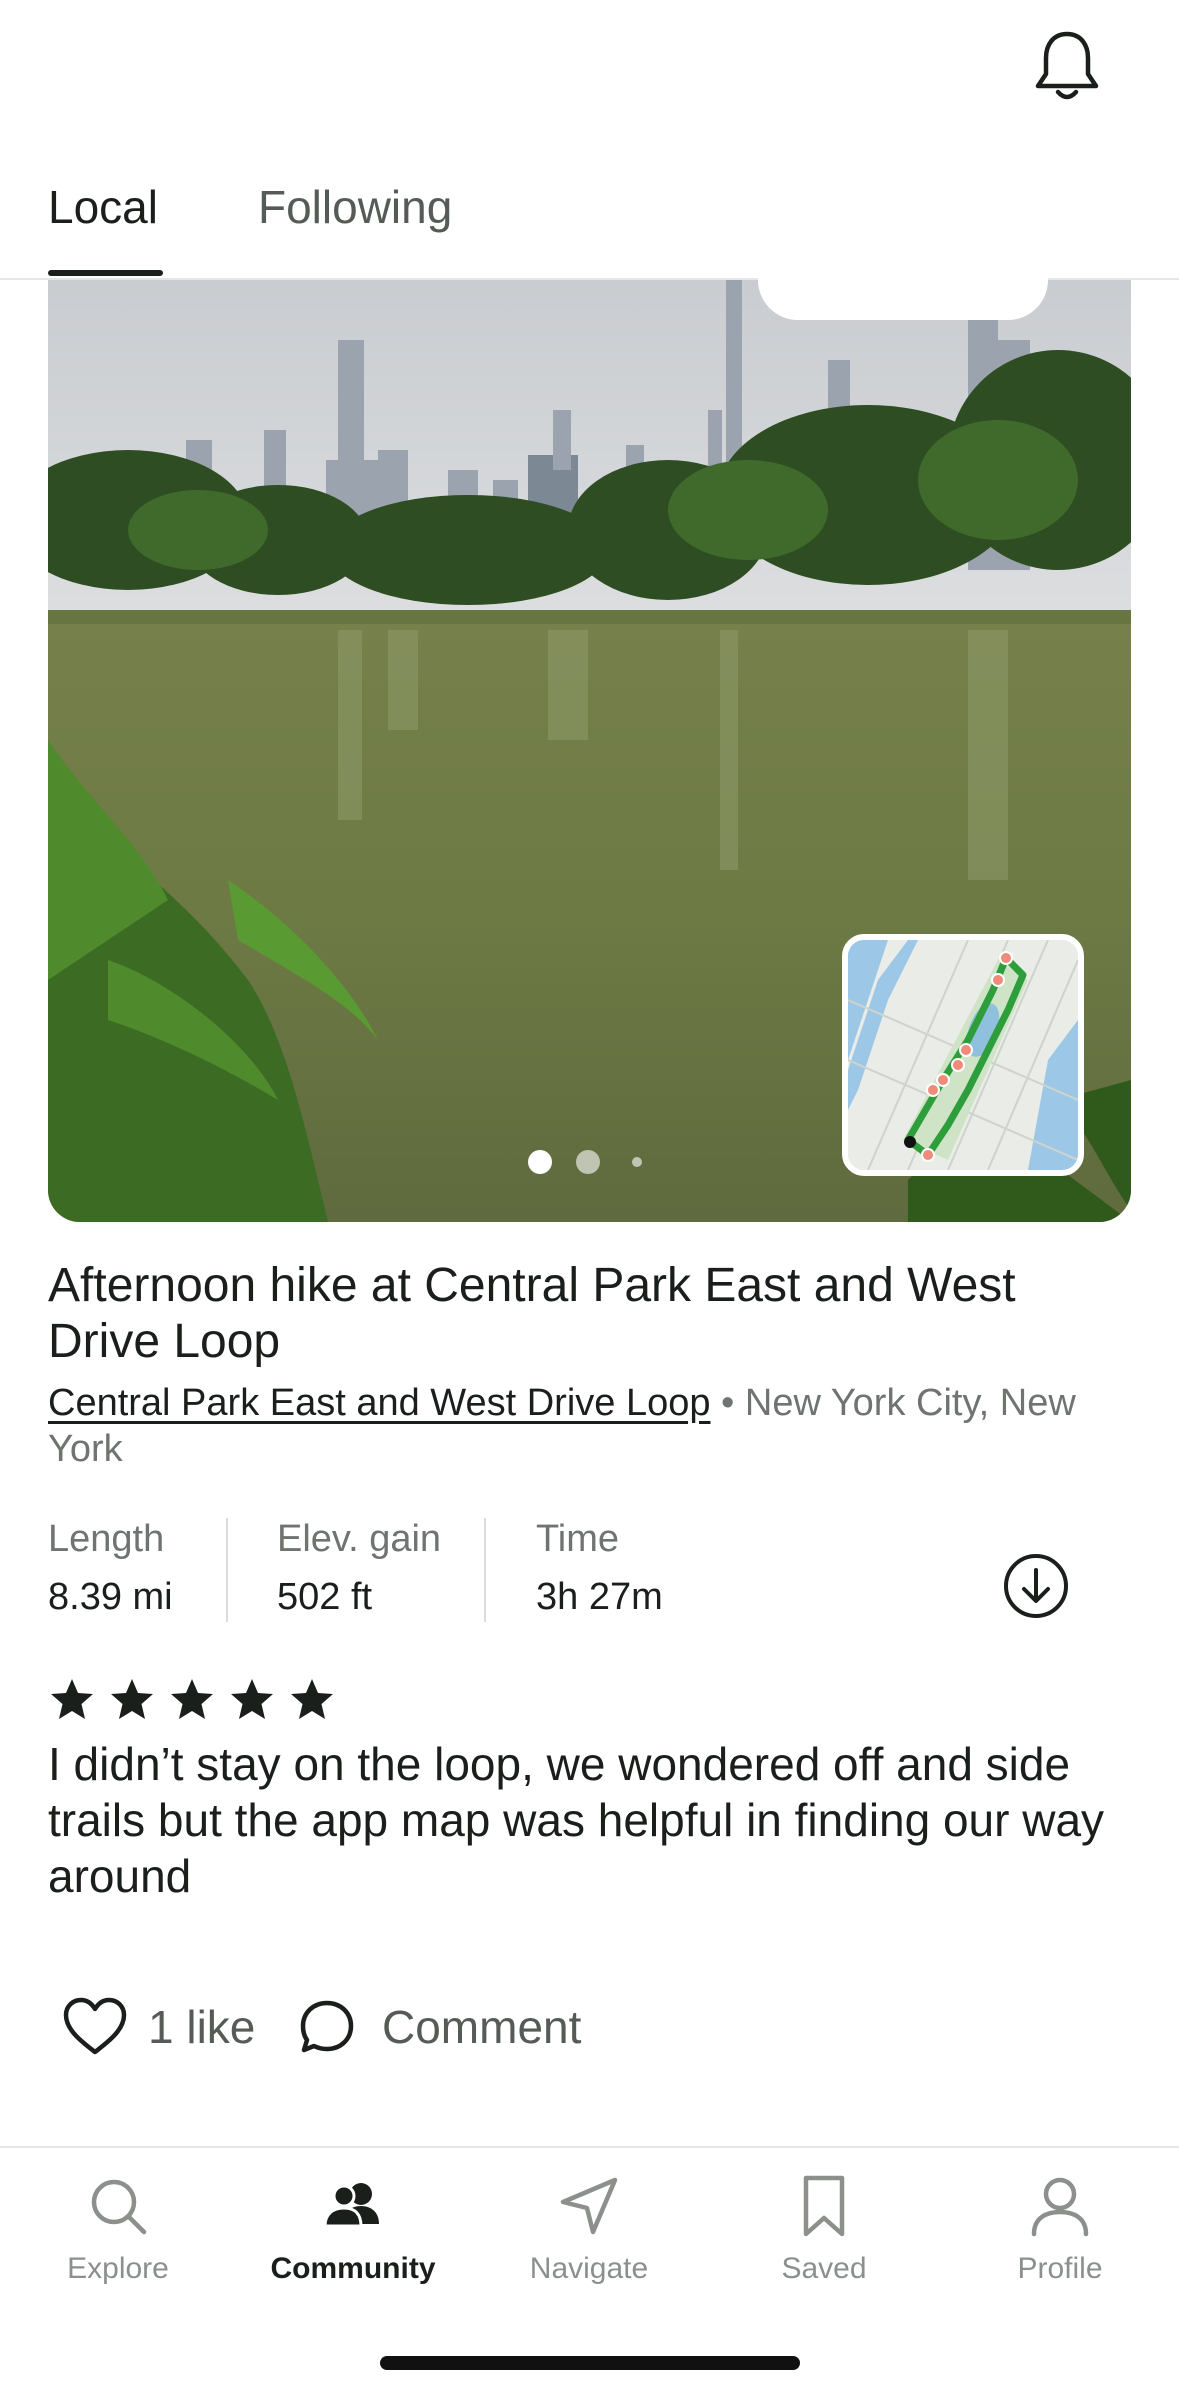 Image resolution: width=1179 pixels, height=2396 pixels. I want to click on feed-tabs: Local Following, so click(589, 220).